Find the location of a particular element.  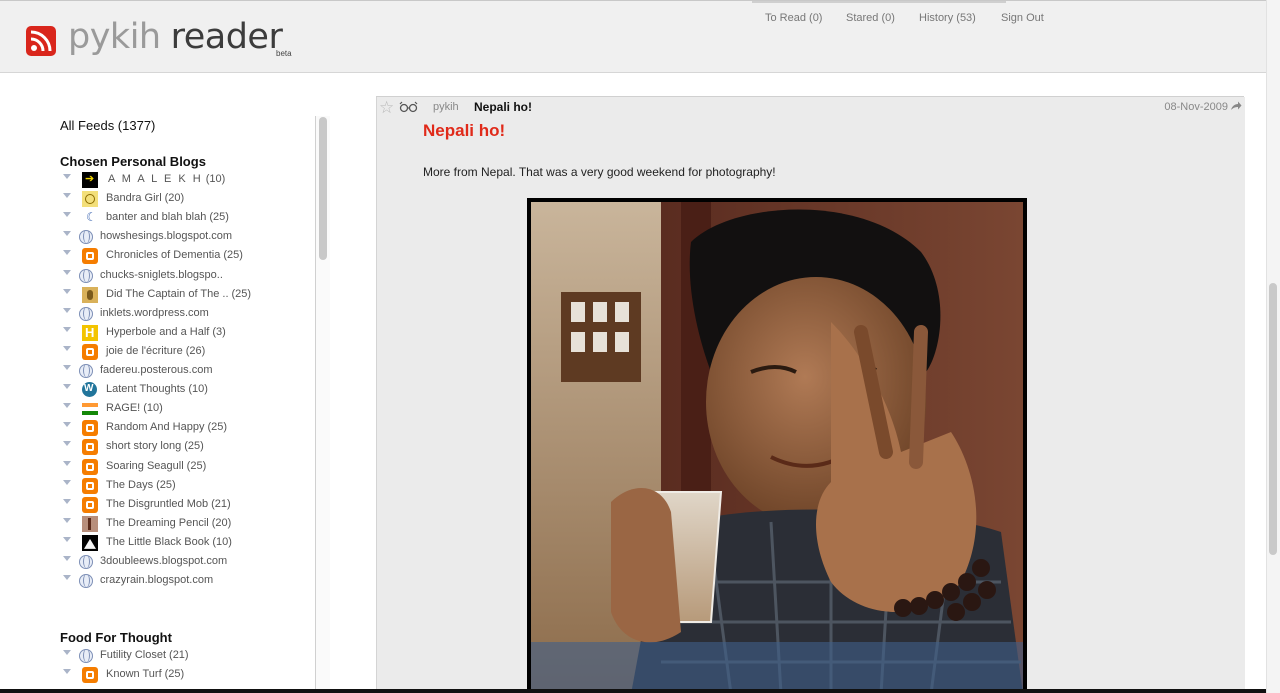

feed-item: Futility Closet (21) is located at coordinates (155, 656).